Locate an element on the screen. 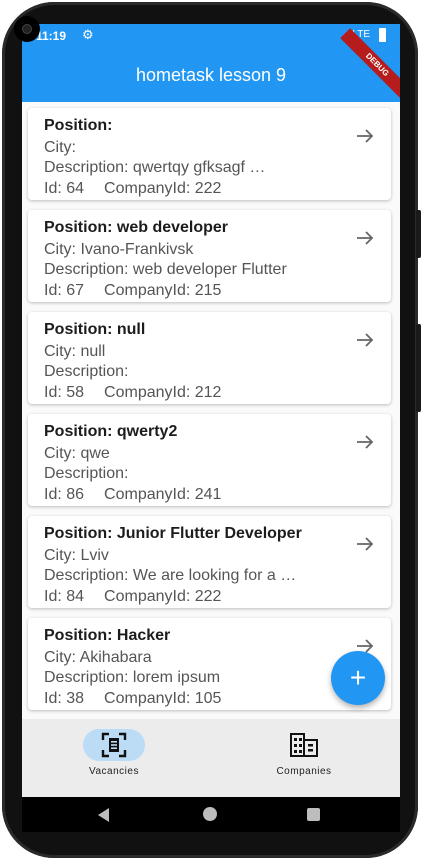 Image resolution: width=422 pixels, height=863 pixels. nav-item-companies: Companies is located at coordinates (304, 753).